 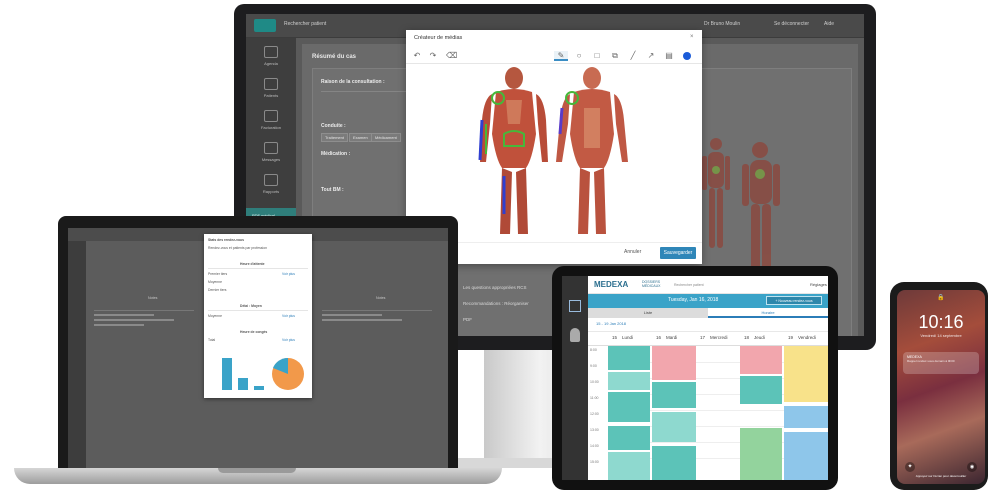 What do you see at coordinates (708, 325) in the screenshot?
I see `calendar-toolbar: 15 - 19 Jan 2018` at bounding box center [708, 325].